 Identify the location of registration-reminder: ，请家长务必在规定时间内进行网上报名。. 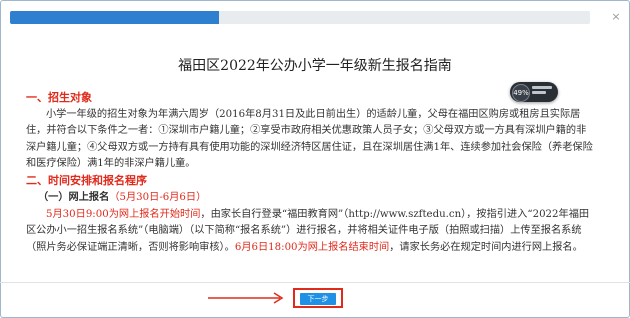
(486, 247).